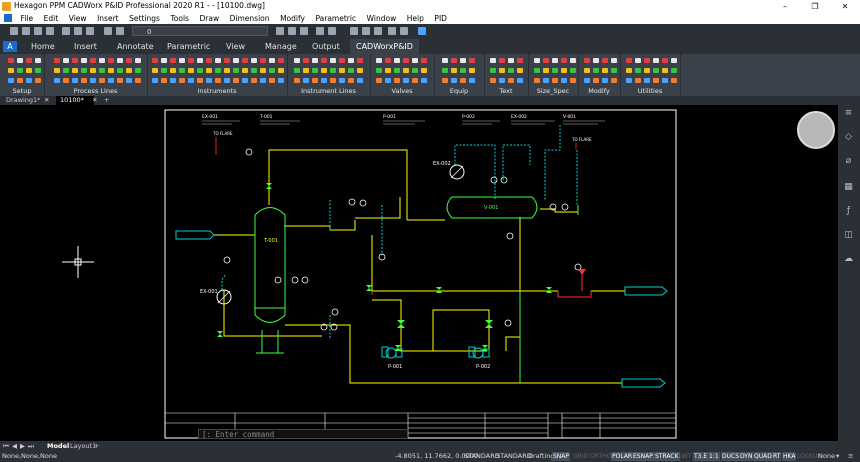  I want to click on menu-tools: Tools, so click(179, 18).